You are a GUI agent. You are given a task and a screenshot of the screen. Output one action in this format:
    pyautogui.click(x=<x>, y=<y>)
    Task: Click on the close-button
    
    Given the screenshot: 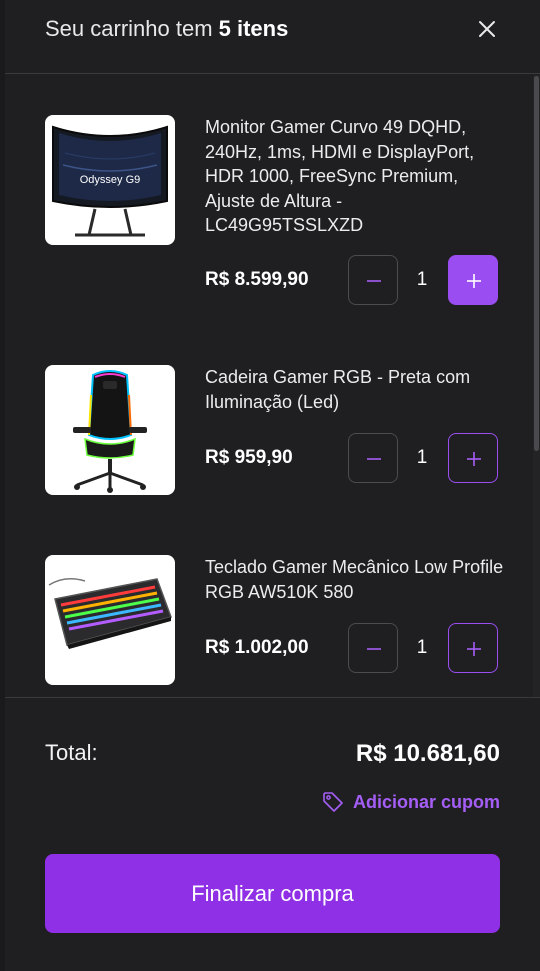 What is the action you would take?
    pyautogui.click(x=487, y=29)
    